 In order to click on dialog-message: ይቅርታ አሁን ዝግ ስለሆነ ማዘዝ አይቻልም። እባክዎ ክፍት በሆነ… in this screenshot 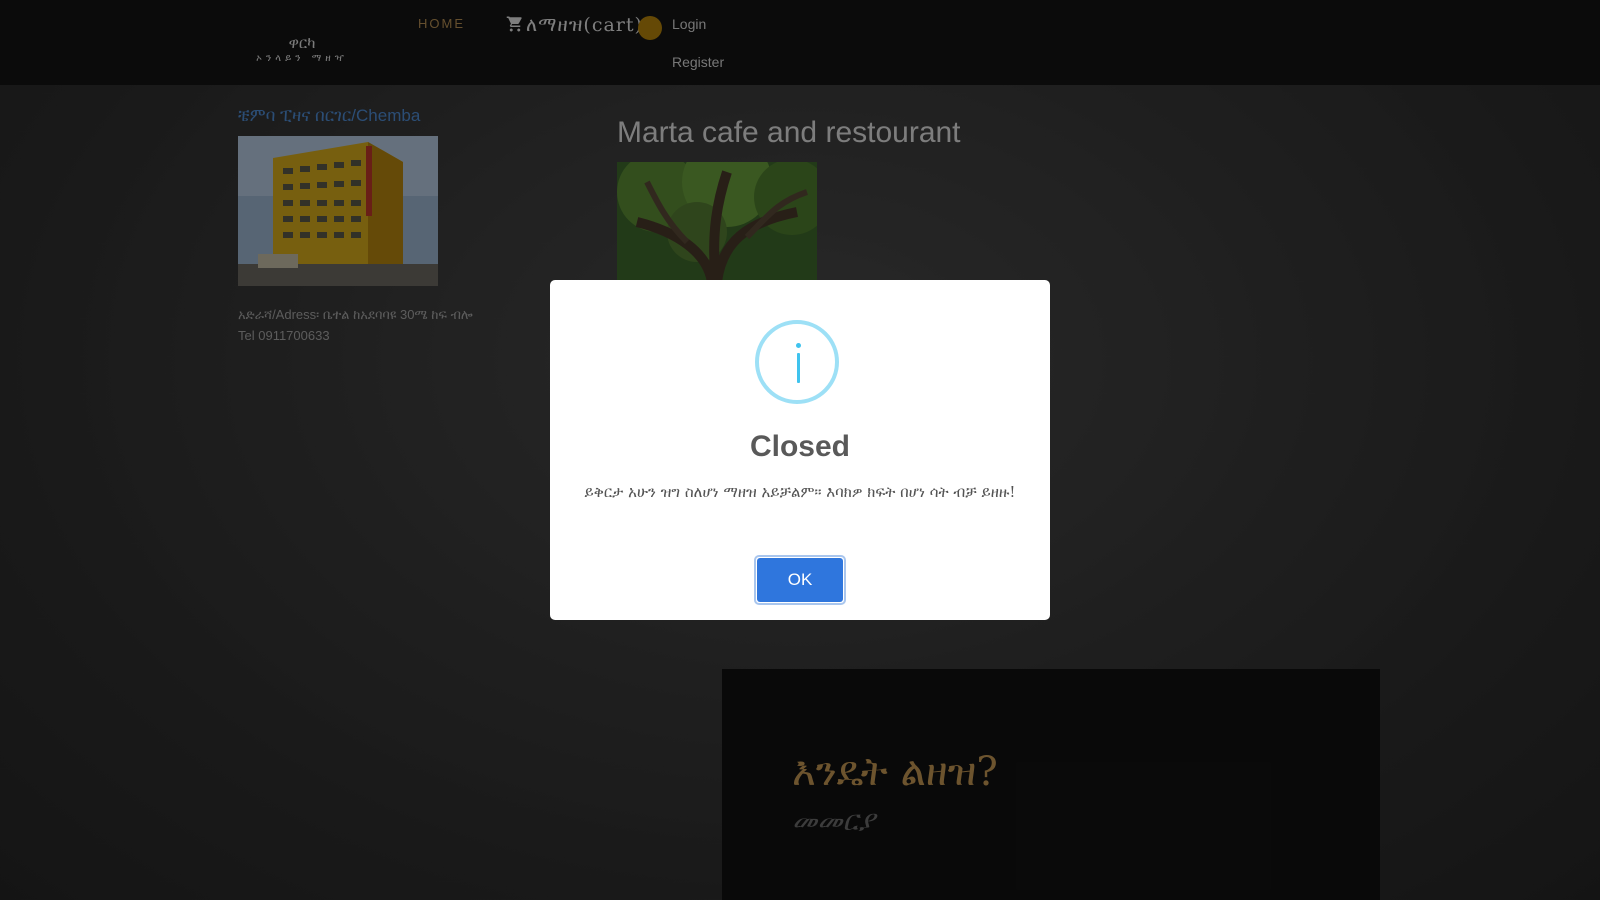, I will do `click(800, 492)`.